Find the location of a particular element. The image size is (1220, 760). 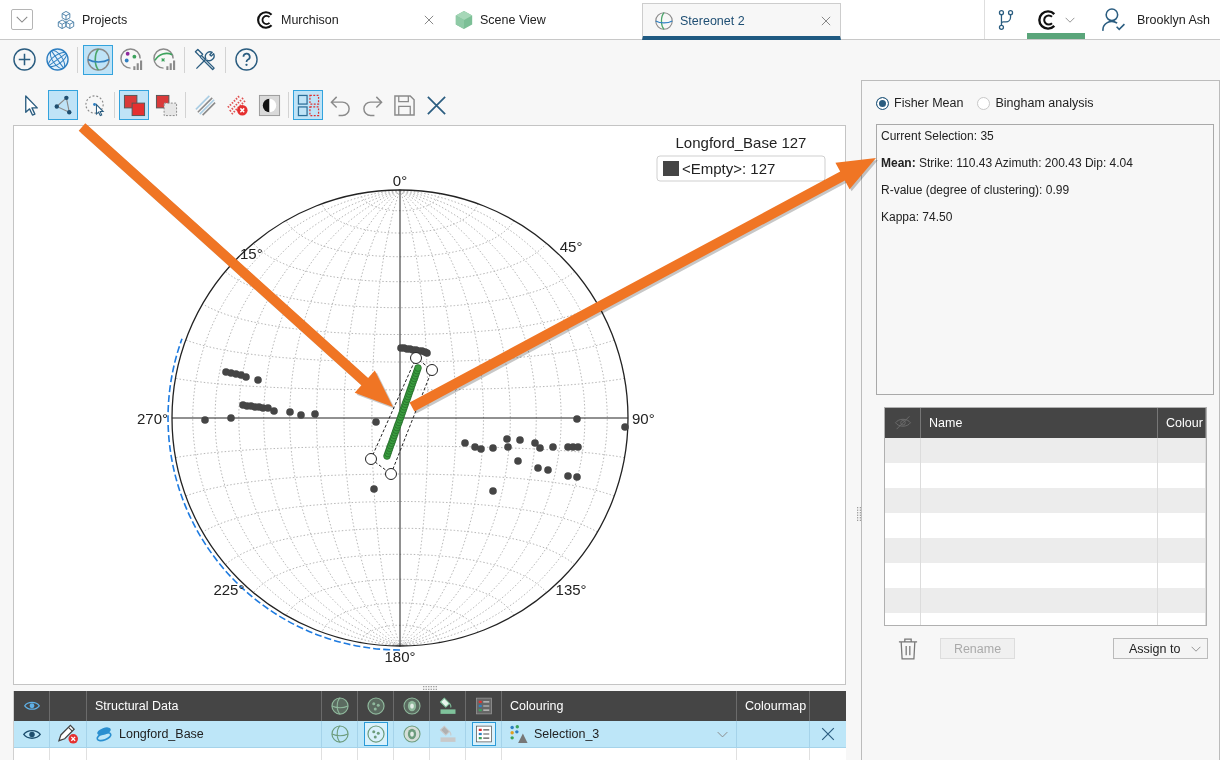

column-header: Name is located at coordinates (946, 423).